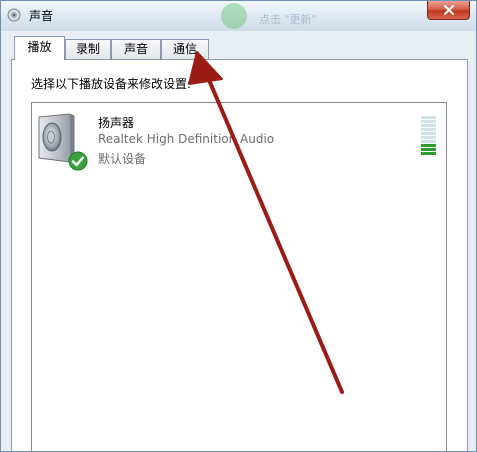 The width and height of the screenshot is (477, 452). I want to click on device-description: Realtek High Definition Audio, so click(186, 139).